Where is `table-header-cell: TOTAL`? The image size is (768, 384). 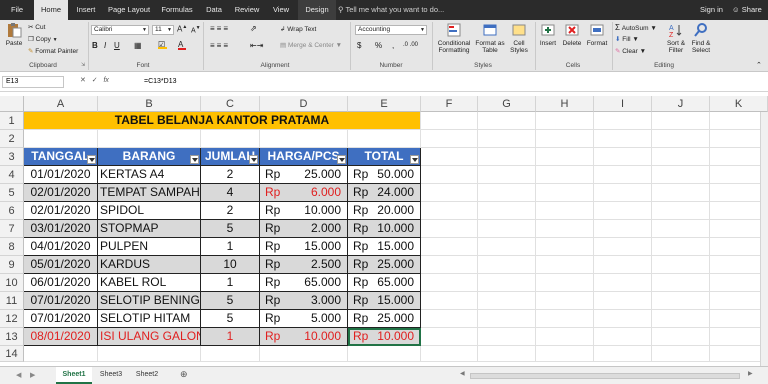 table-header-cell: TOTAL is located at coordinates (384, 157).